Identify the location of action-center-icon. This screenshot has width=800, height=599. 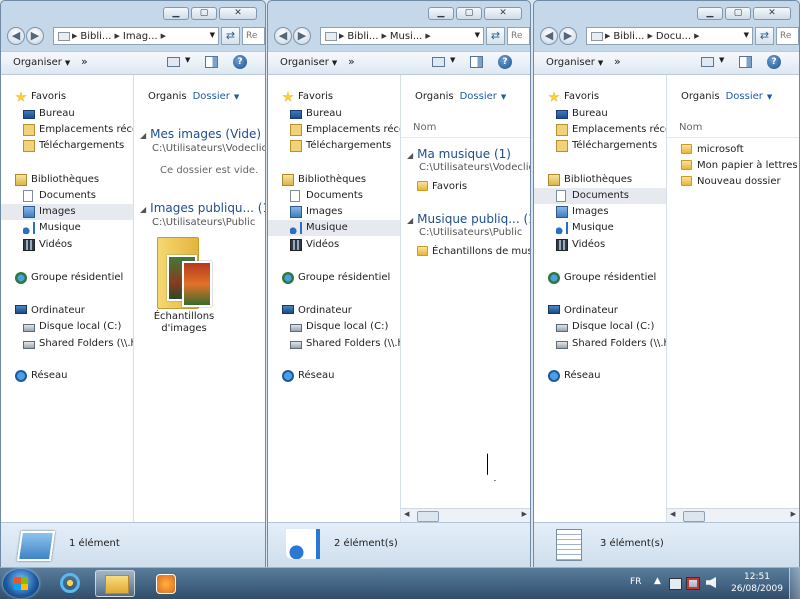
(675, 584).